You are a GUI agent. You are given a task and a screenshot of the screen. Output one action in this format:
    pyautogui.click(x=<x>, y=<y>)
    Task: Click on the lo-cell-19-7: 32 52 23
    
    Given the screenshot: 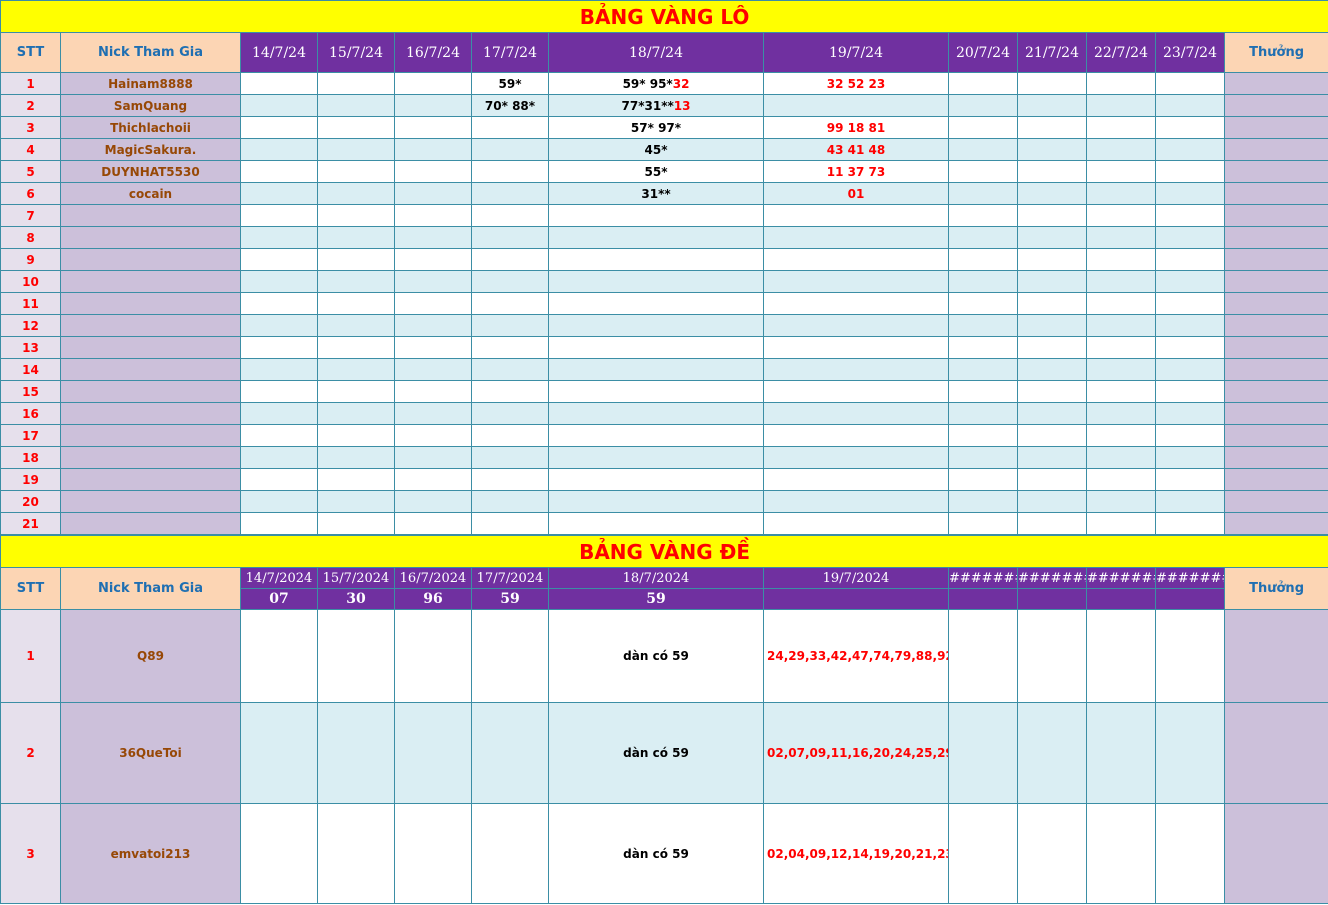 What is the action you would take?
    pyautogui.click(x=856, y=83)
    